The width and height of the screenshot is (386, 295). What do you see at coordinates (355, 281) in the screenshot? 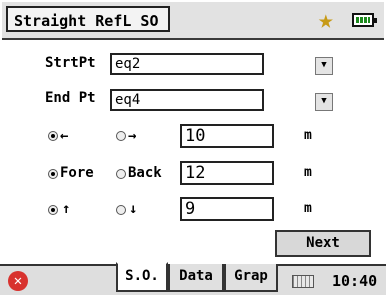
I see `clock: 10:40` at bounding box center [355, 281].